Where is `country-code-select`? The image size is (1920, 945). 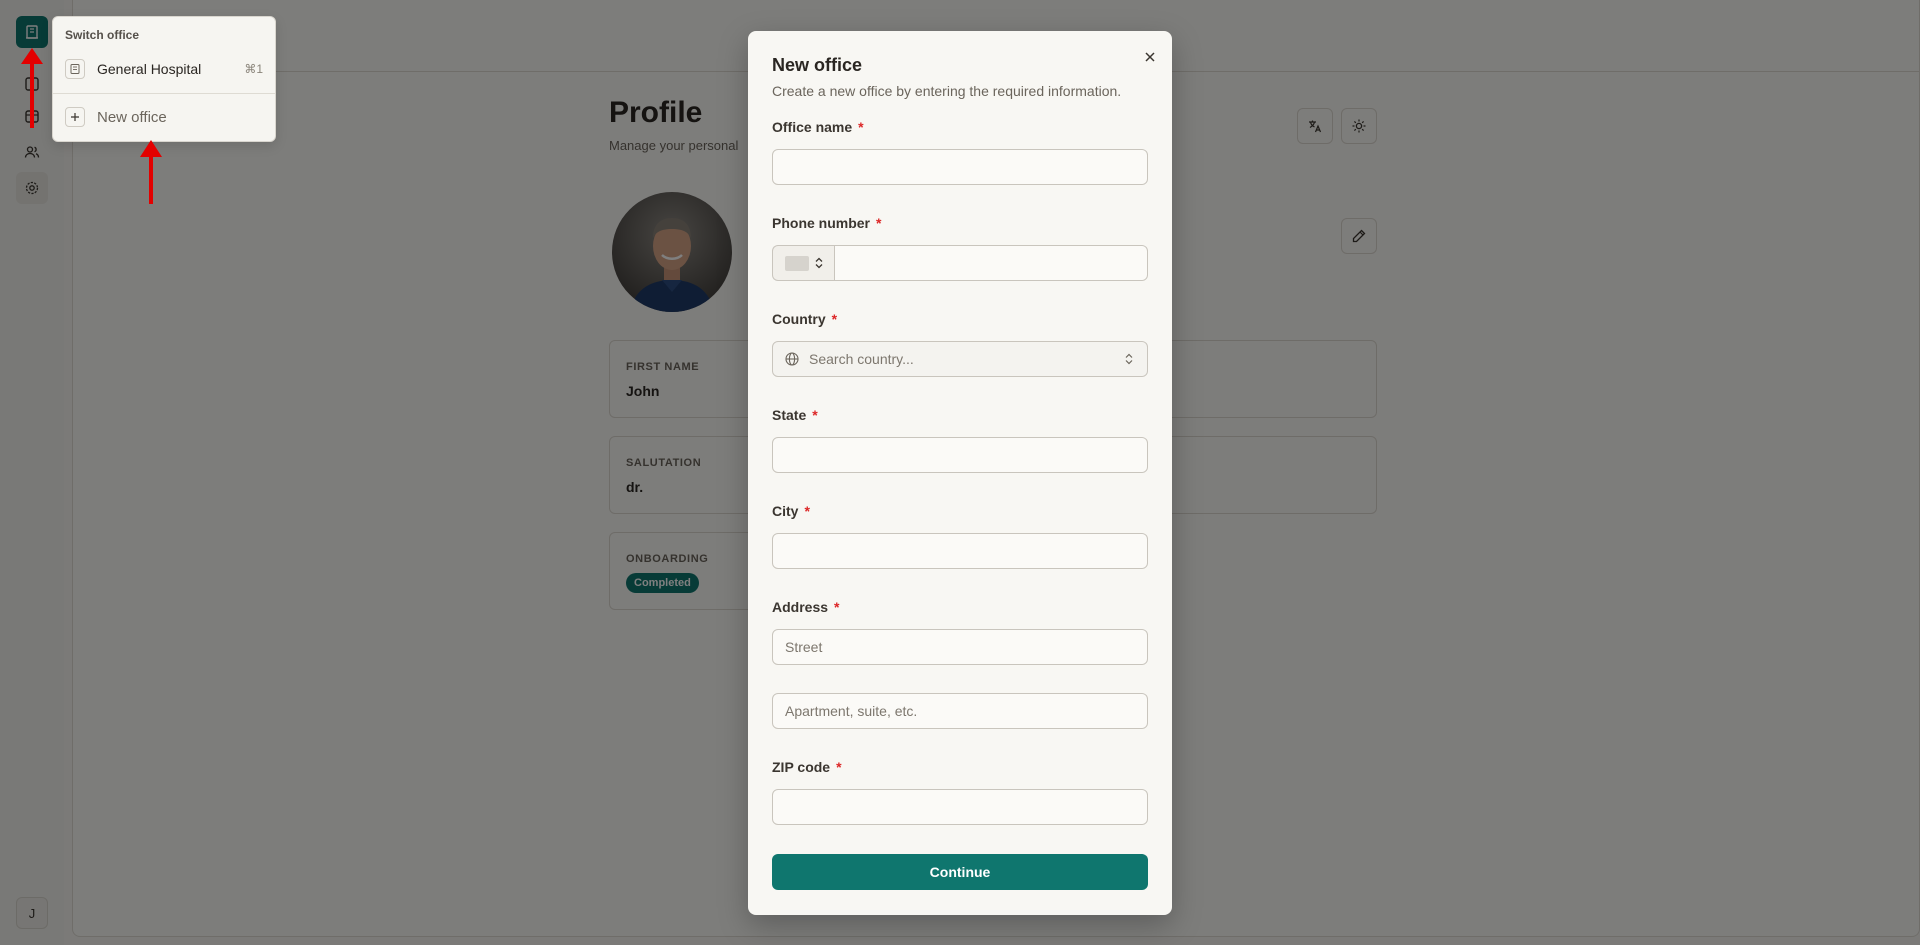
country-code-select is located at coordinates (803, 263).